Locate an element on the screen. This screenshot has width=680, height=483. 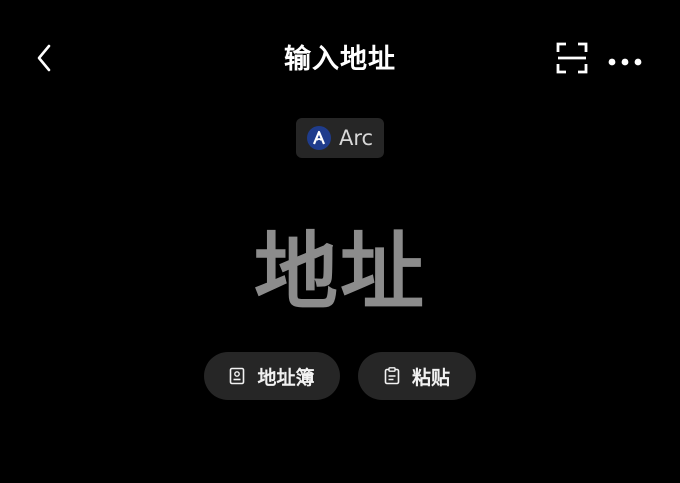
scan-button is located at coordinates (572, 60).